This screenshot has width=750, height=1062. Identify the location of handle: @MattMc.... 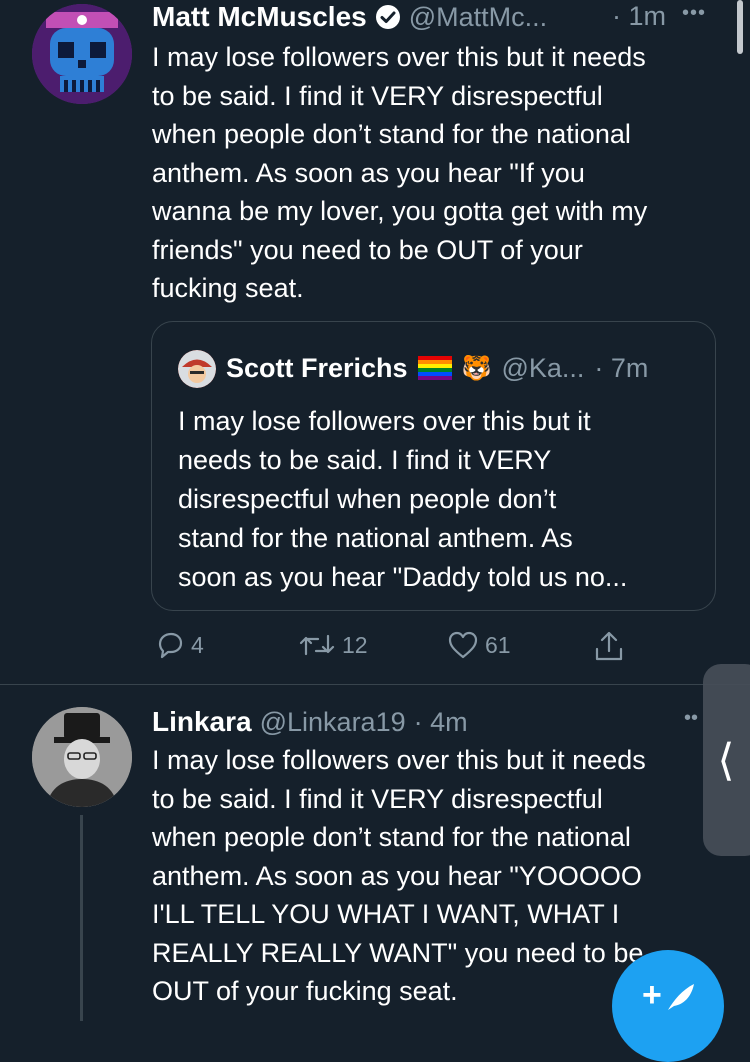
(478, 17).